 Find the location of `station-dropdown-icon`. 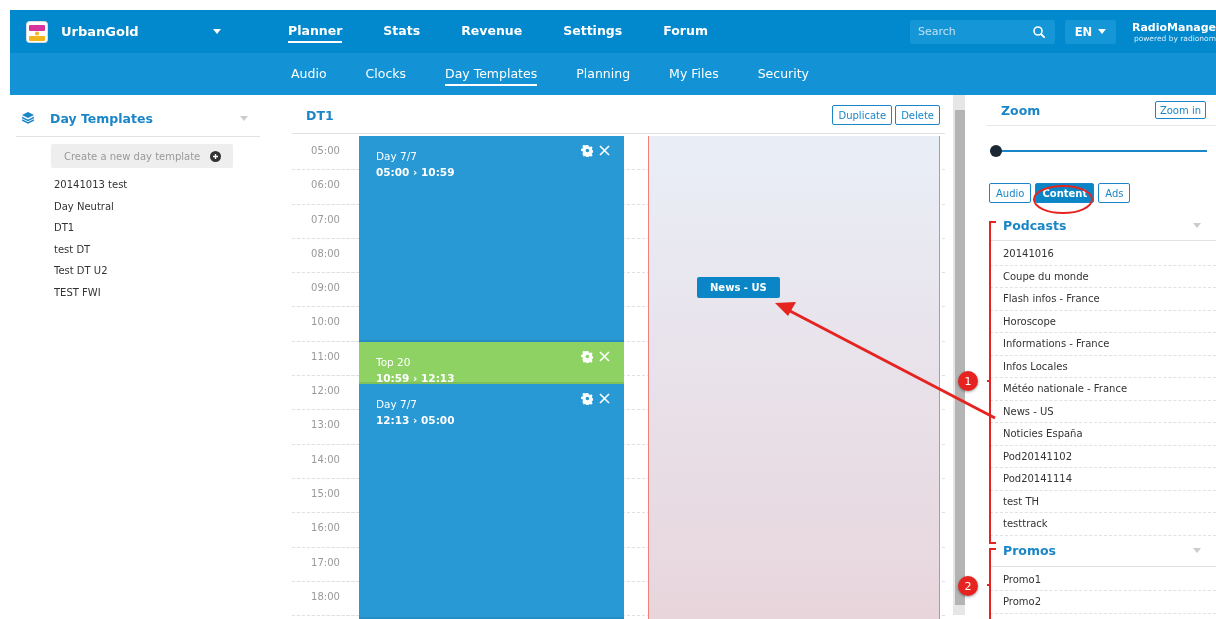

station-dropdown-icon is located at coordinates (217, 31).